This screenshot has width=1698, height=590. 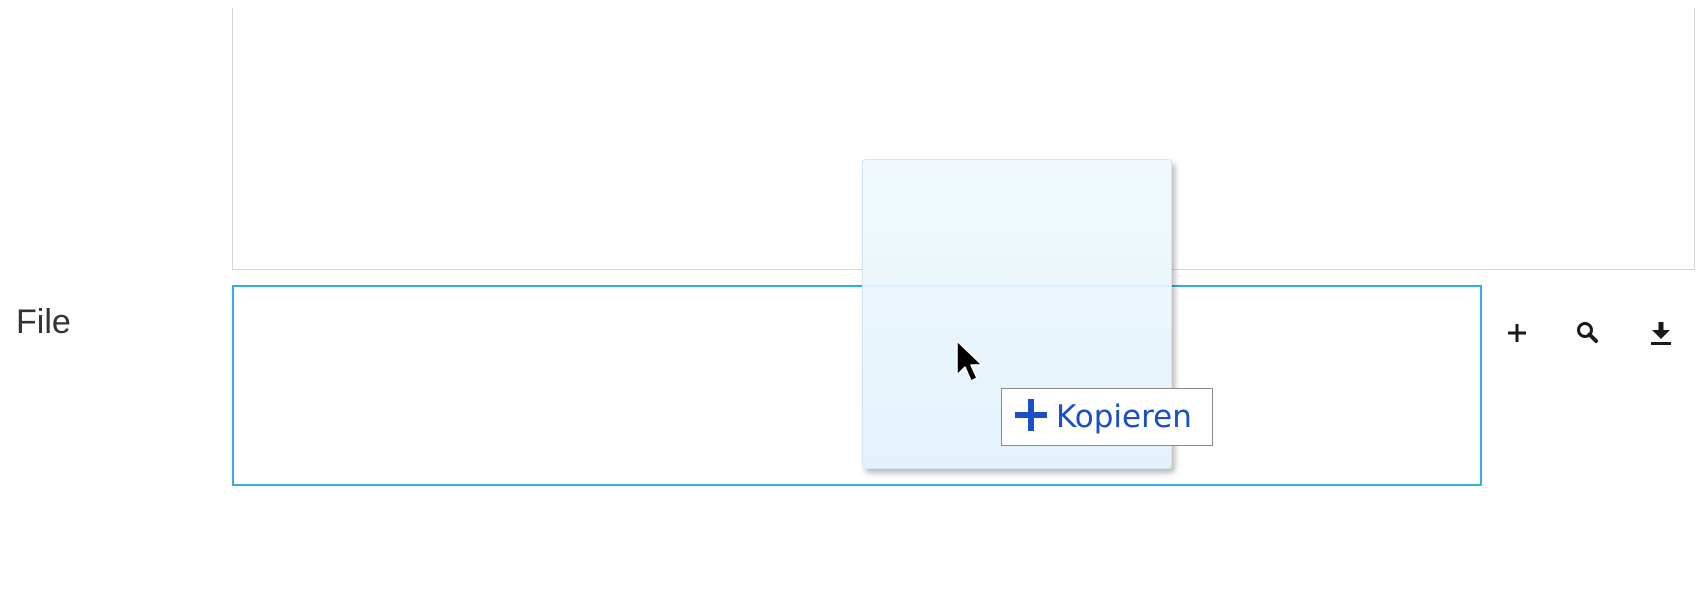 What do you see at coordinates (43, 322) in the screenshot?
I see `file-field-label: File` at bounding box center [43, 322].